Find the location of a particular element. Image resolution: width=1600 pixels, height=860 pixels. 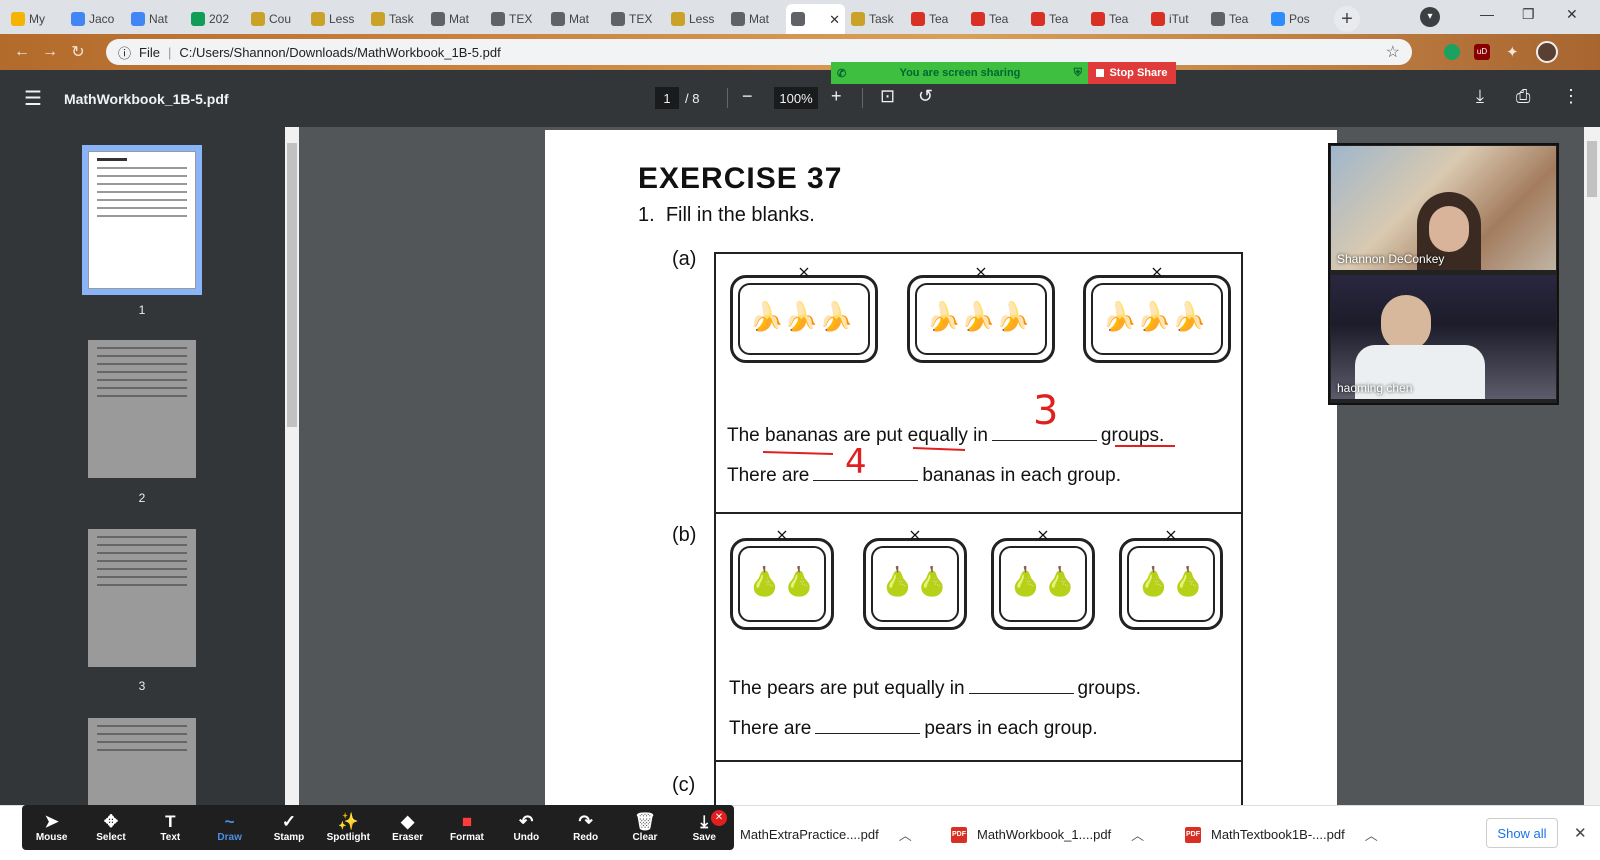

annotate-redo-button: ↷ Redo is located at coordinates (585, 827).